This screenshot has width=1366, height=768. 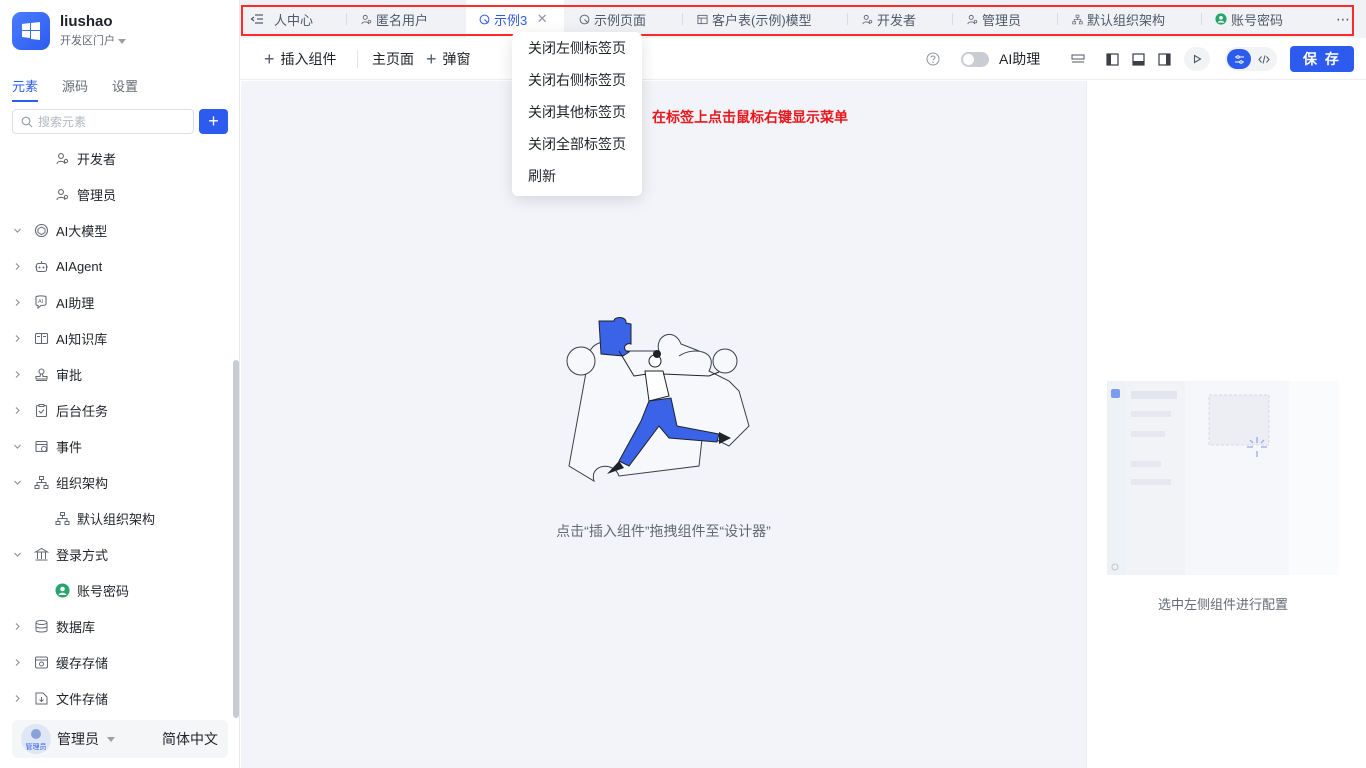 I want to click on tree-item-ai-model: AI大模型, so click(x=116, y=230).